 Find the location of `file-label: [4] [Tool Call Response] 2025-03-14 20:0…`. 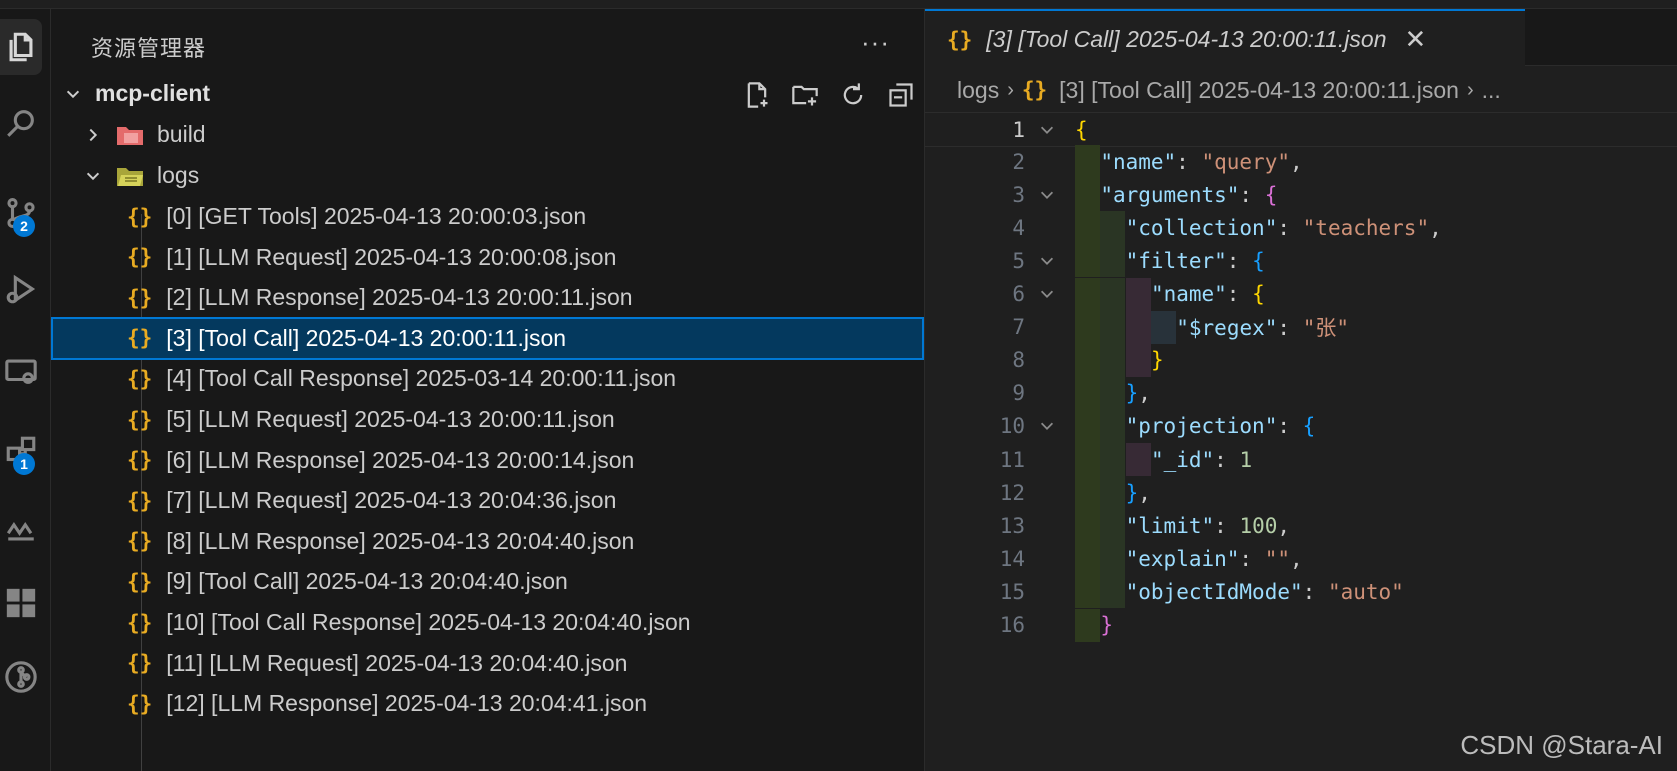

file-label: [4] [Tool Call Response] 2025-03-14 20:0… is located at coordinates (421, 378).